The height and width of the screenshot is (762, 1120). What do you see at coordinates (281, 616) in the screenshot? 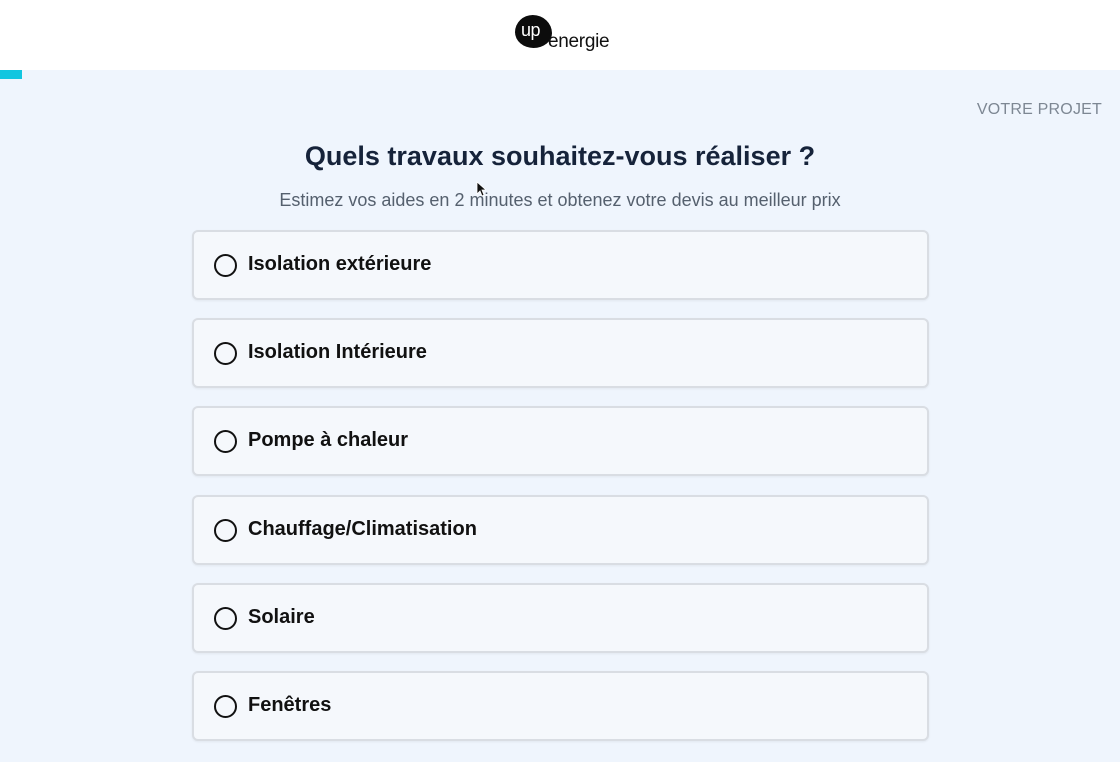
I see `option-label: Solaire` at bounding box center [281, 616].